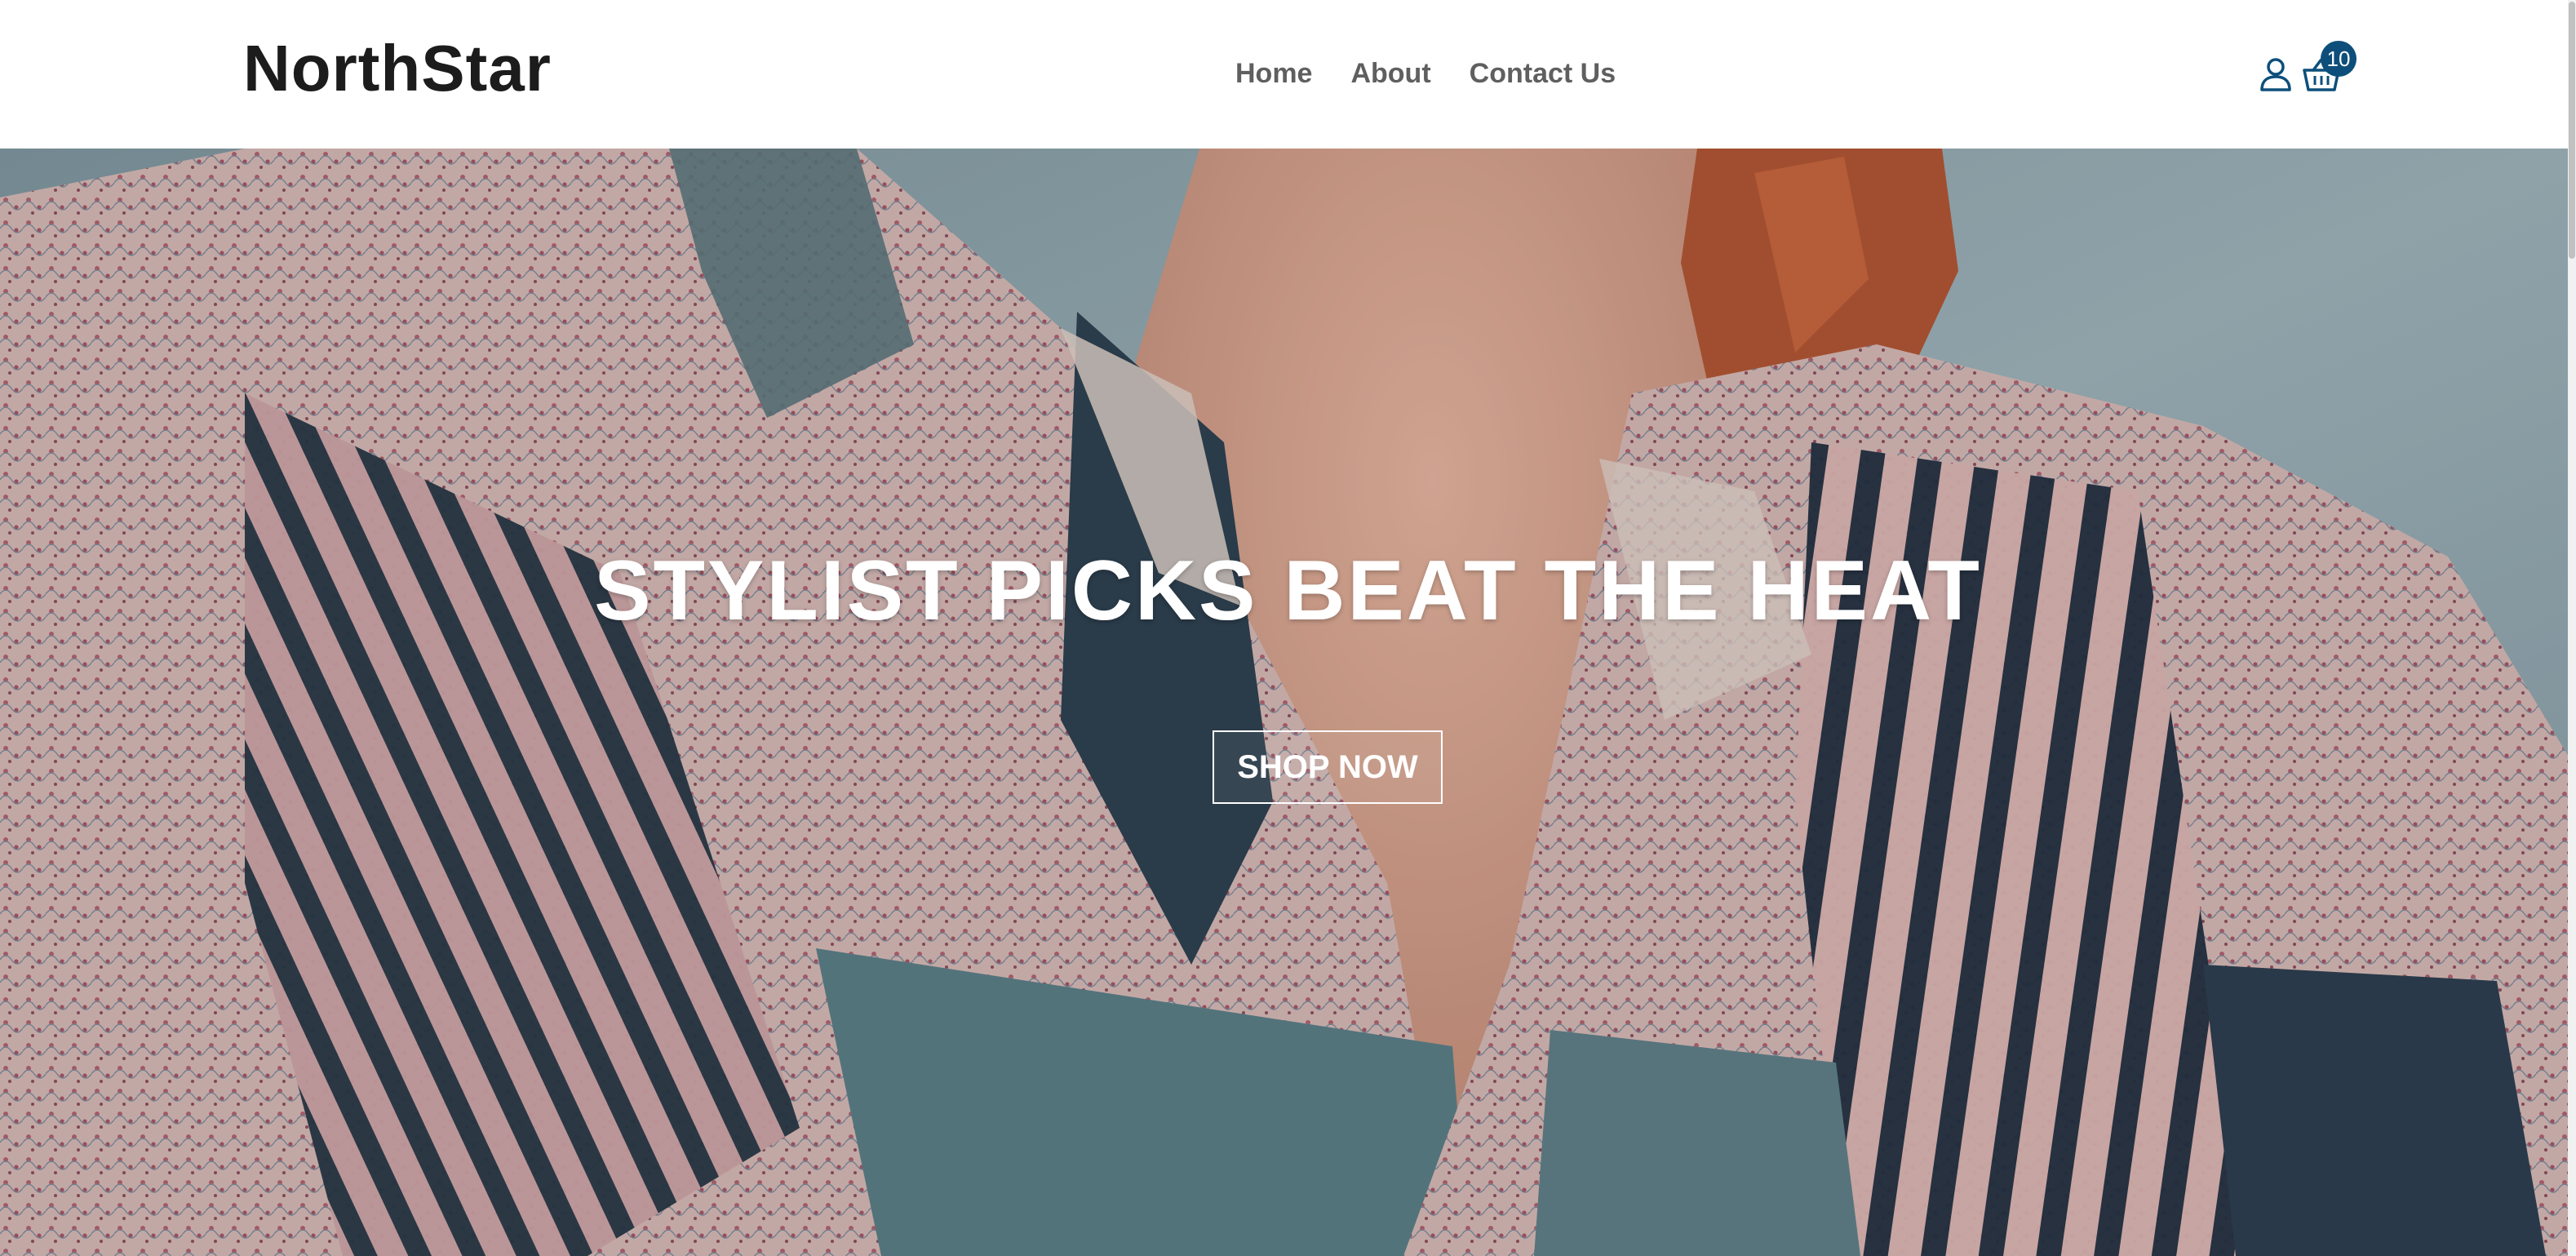 This screenshot has height=1256, width=2576. I want to click on brand-logo: NorthStar, so click(397, 68).